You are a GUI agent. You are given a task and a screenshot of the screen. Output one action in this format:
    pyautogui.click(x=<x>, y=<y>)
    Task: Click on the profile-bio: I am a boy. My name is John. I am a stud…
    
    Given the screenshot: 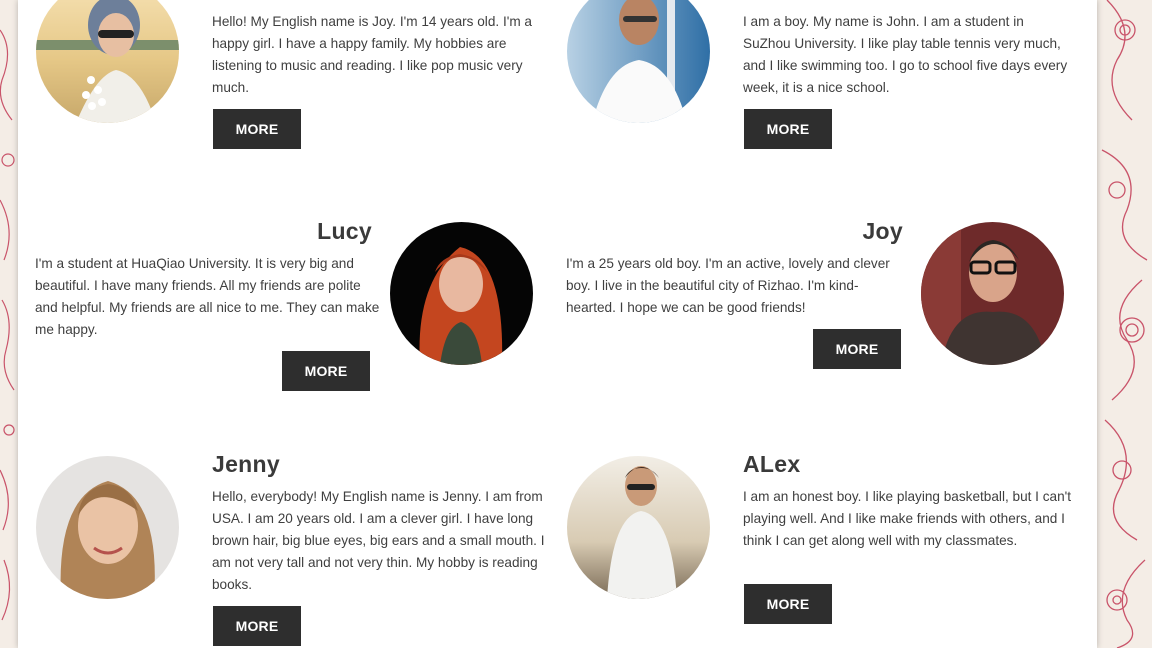 What is the action you would take?
    pyautogui.click(x=905, y=54)
    